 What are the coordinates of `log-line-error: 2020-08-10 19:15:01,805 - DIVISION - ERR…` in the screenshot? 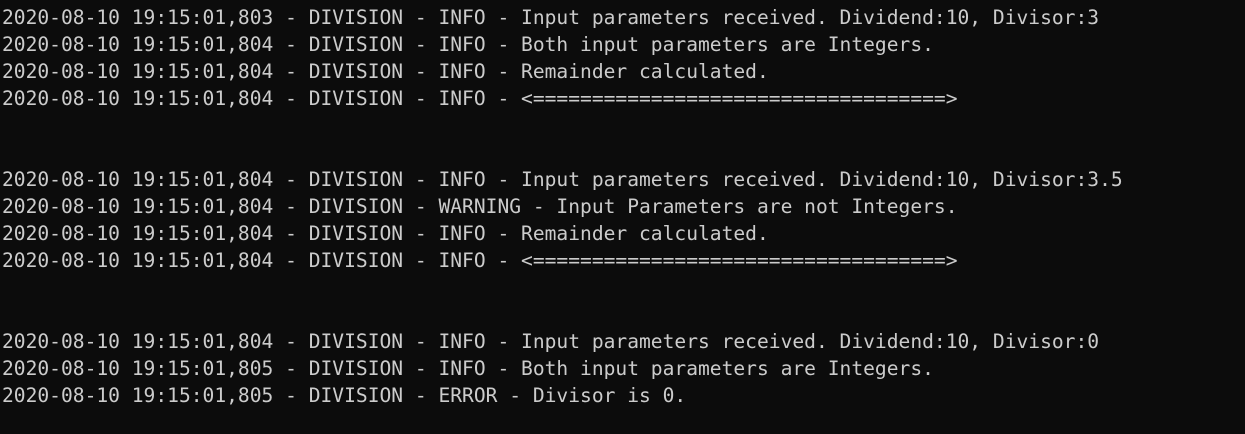 It's located at (344, 395).